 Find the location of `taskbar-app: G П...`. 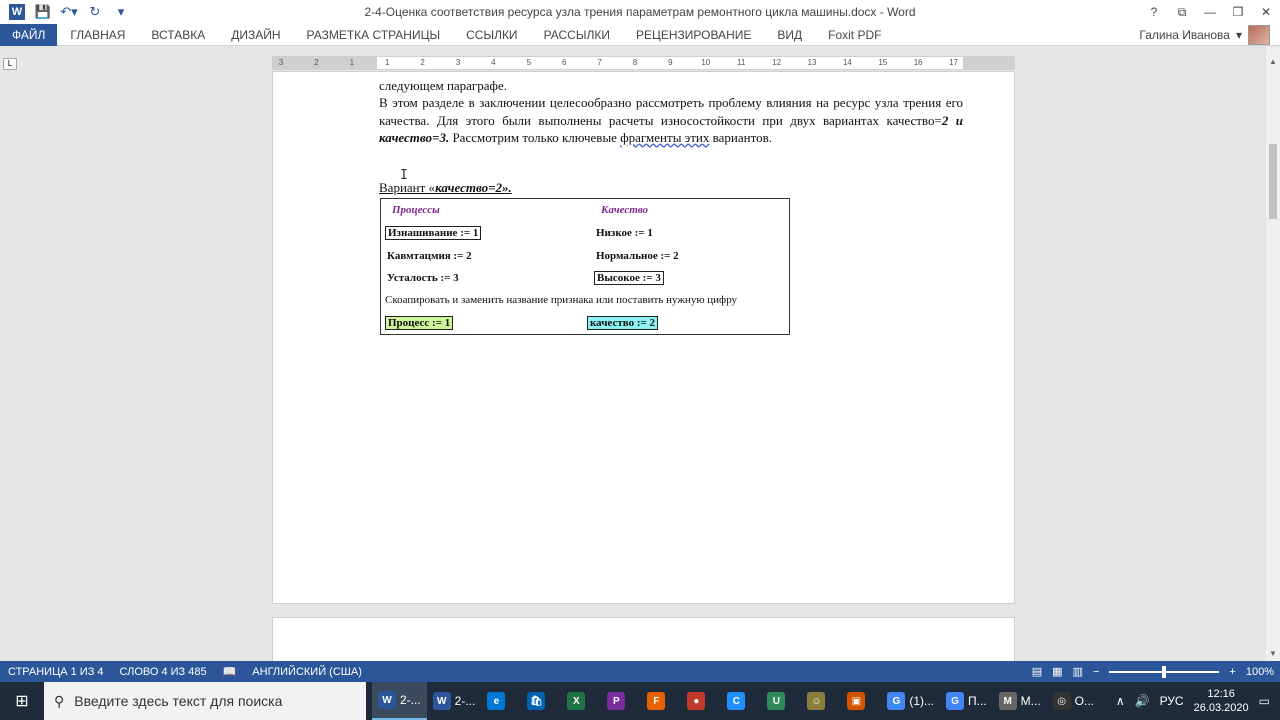

taskbar-app: G П... is located at coordinates (966, 701).